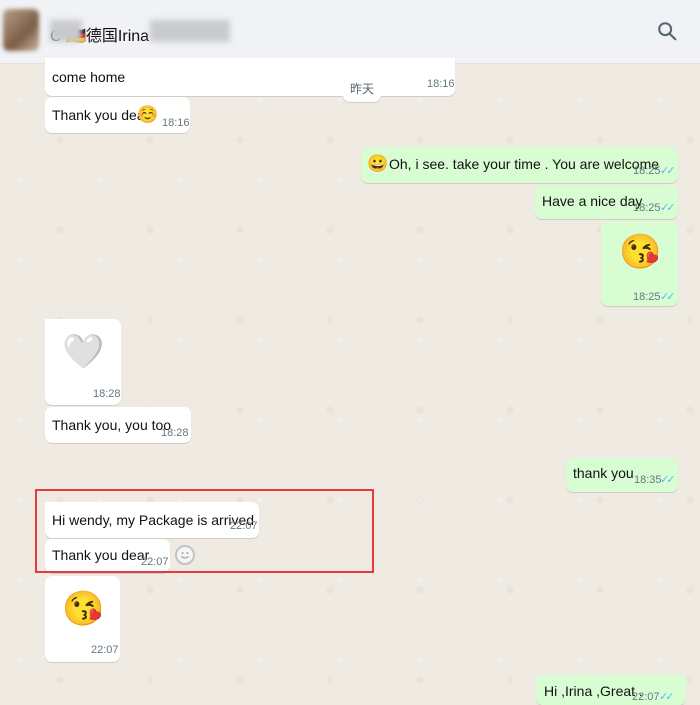 This screenshot has width=700, height=705. I want to click on message-text: Thank you dear, so click(101, 115).